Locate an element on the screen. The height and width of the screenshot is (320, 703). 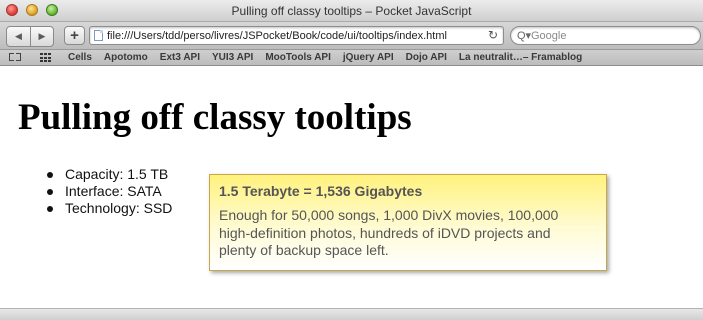
add-bookmark-button: + is located at coordinates (74, 35).